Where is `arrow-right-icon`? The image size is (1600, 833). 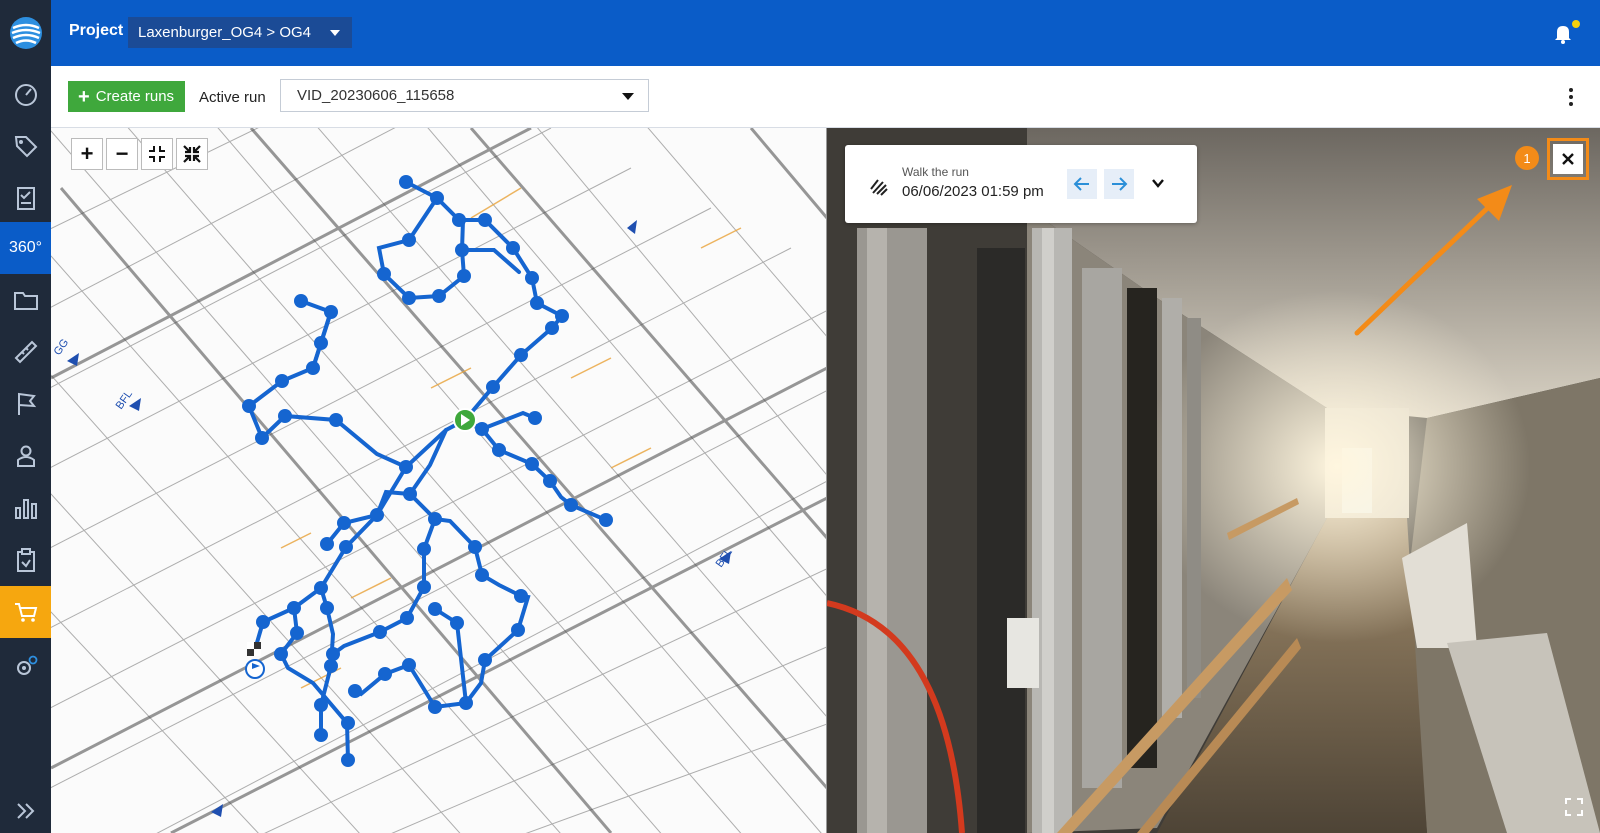
arrow-right-icon is located at coordinates (1120, 184).